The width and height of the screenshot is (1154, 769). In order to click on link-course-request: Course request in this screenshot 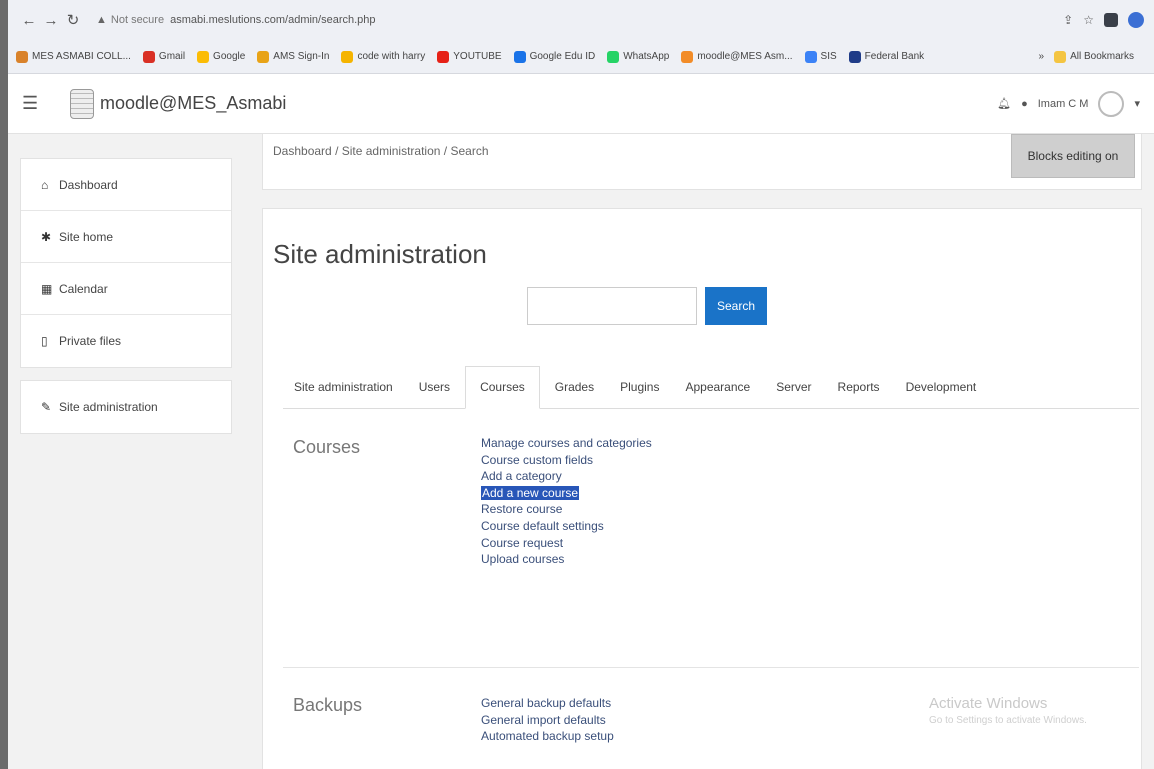, I will do `click(566, 543)`.